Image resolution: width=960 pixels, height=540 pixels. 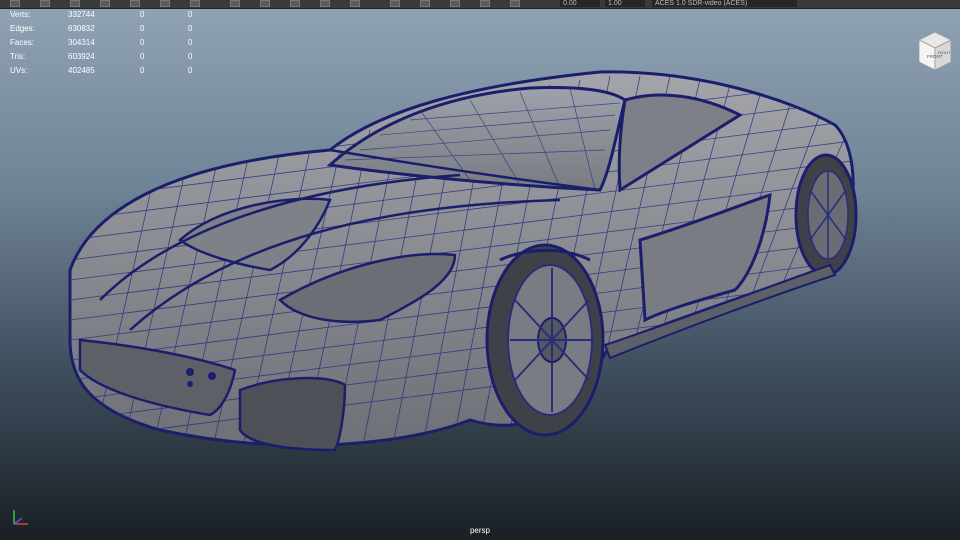 What do you see at coordinates (479, 530) in the screenshot?
I see `camera-name-label: persp` at bounding box center [479, 530].